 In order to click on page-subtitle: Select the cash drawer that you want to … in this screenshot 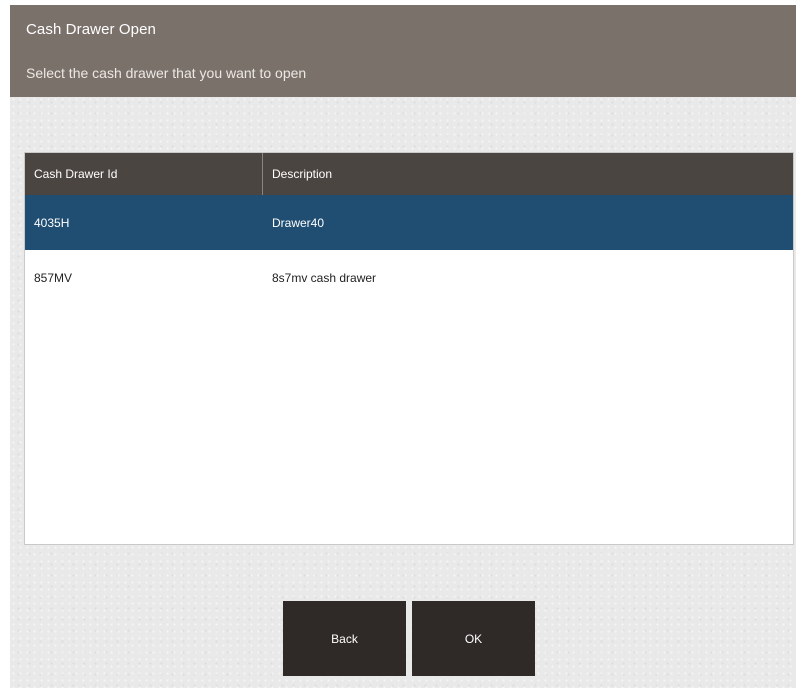, I will do `click(166, 73)`.